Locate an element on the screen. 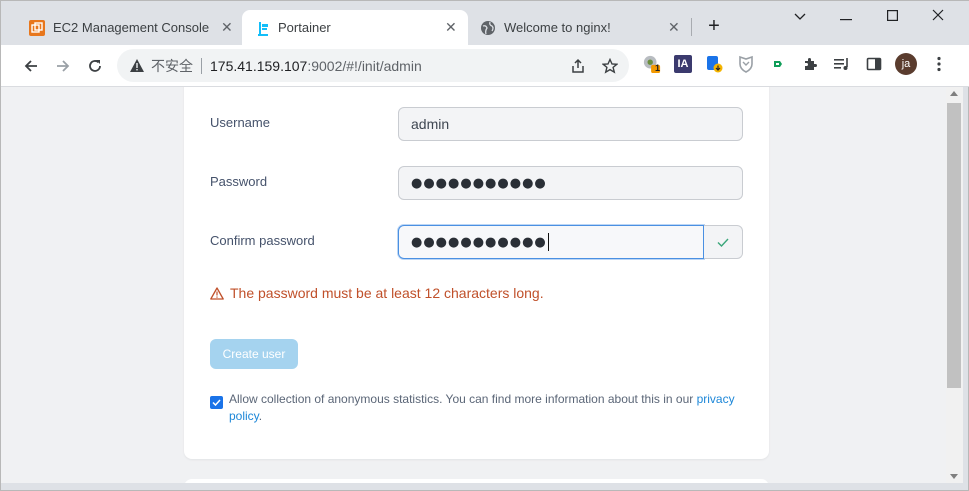 This screenshot has width=969, height=491. tab-ec2: EC2 Management Console ✕ is located at coordinates (127, 27).